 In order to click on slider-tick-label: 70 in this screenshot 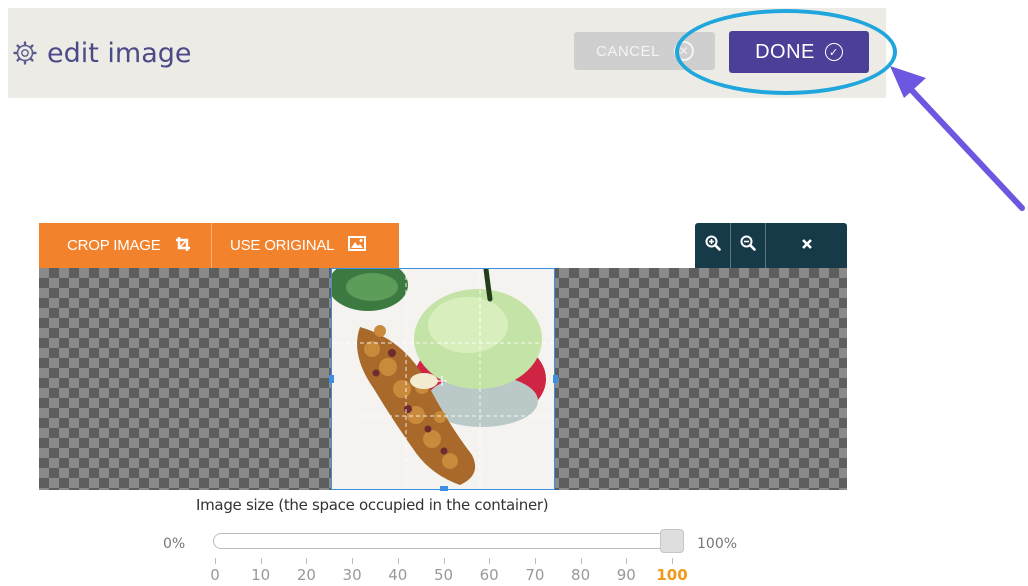, I will do `click(535, 575)`.